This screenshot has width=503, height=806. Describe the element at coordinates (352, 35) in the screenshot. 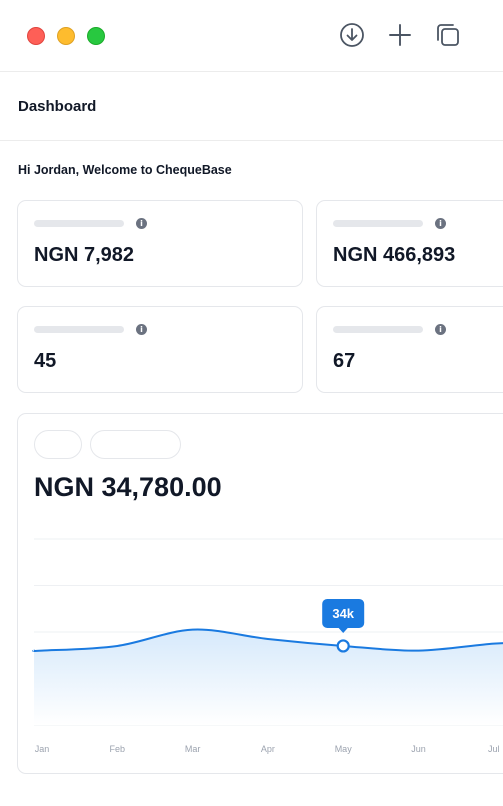

I see `download-icon` at that location.